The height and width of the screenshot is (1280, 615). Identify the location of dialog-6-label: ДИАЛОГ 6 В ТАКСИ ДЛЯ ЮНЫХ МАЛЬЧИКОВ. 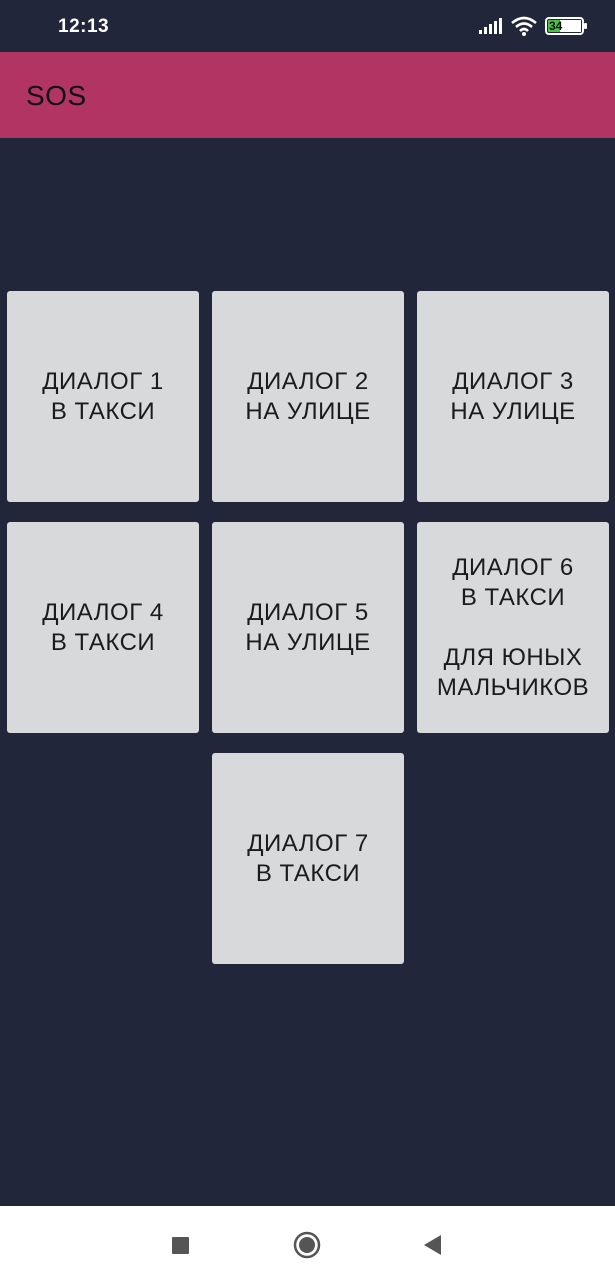
(513, 627).